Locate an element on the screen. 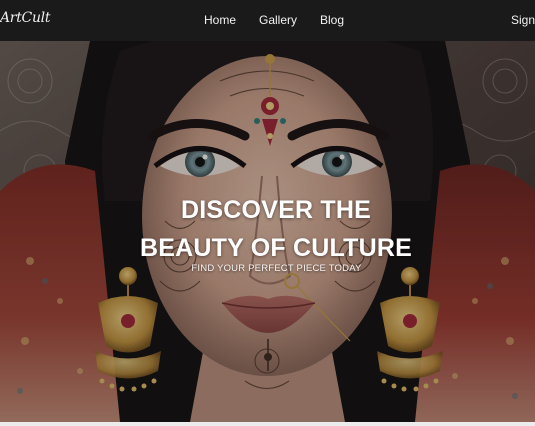 The width and height of the screenshot is (535, 426). navbar: ArtCult Home Gallery Blog Sign is located at coordinates (267, 20).